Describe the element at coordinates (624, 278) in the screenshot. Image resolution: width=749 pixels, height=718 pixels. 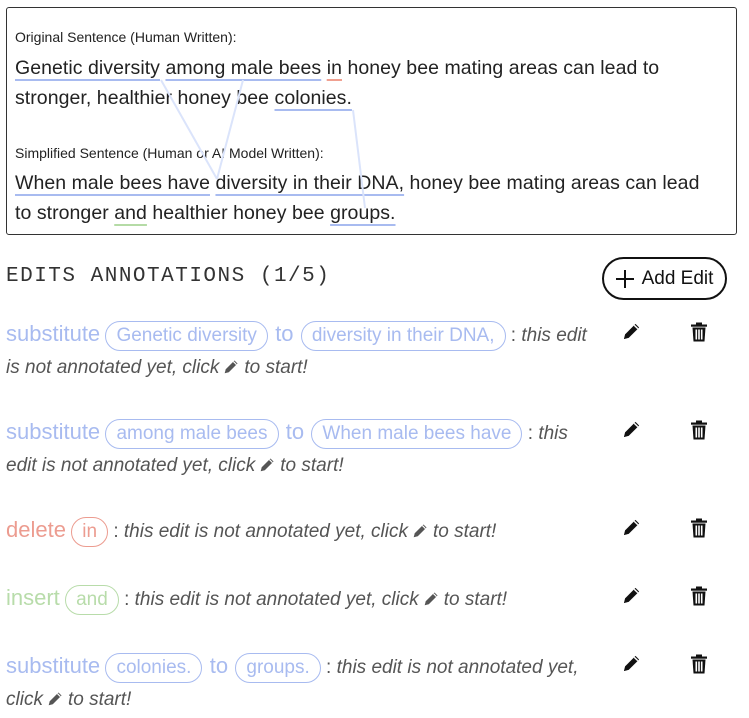
I see `plus-icon` at that location.